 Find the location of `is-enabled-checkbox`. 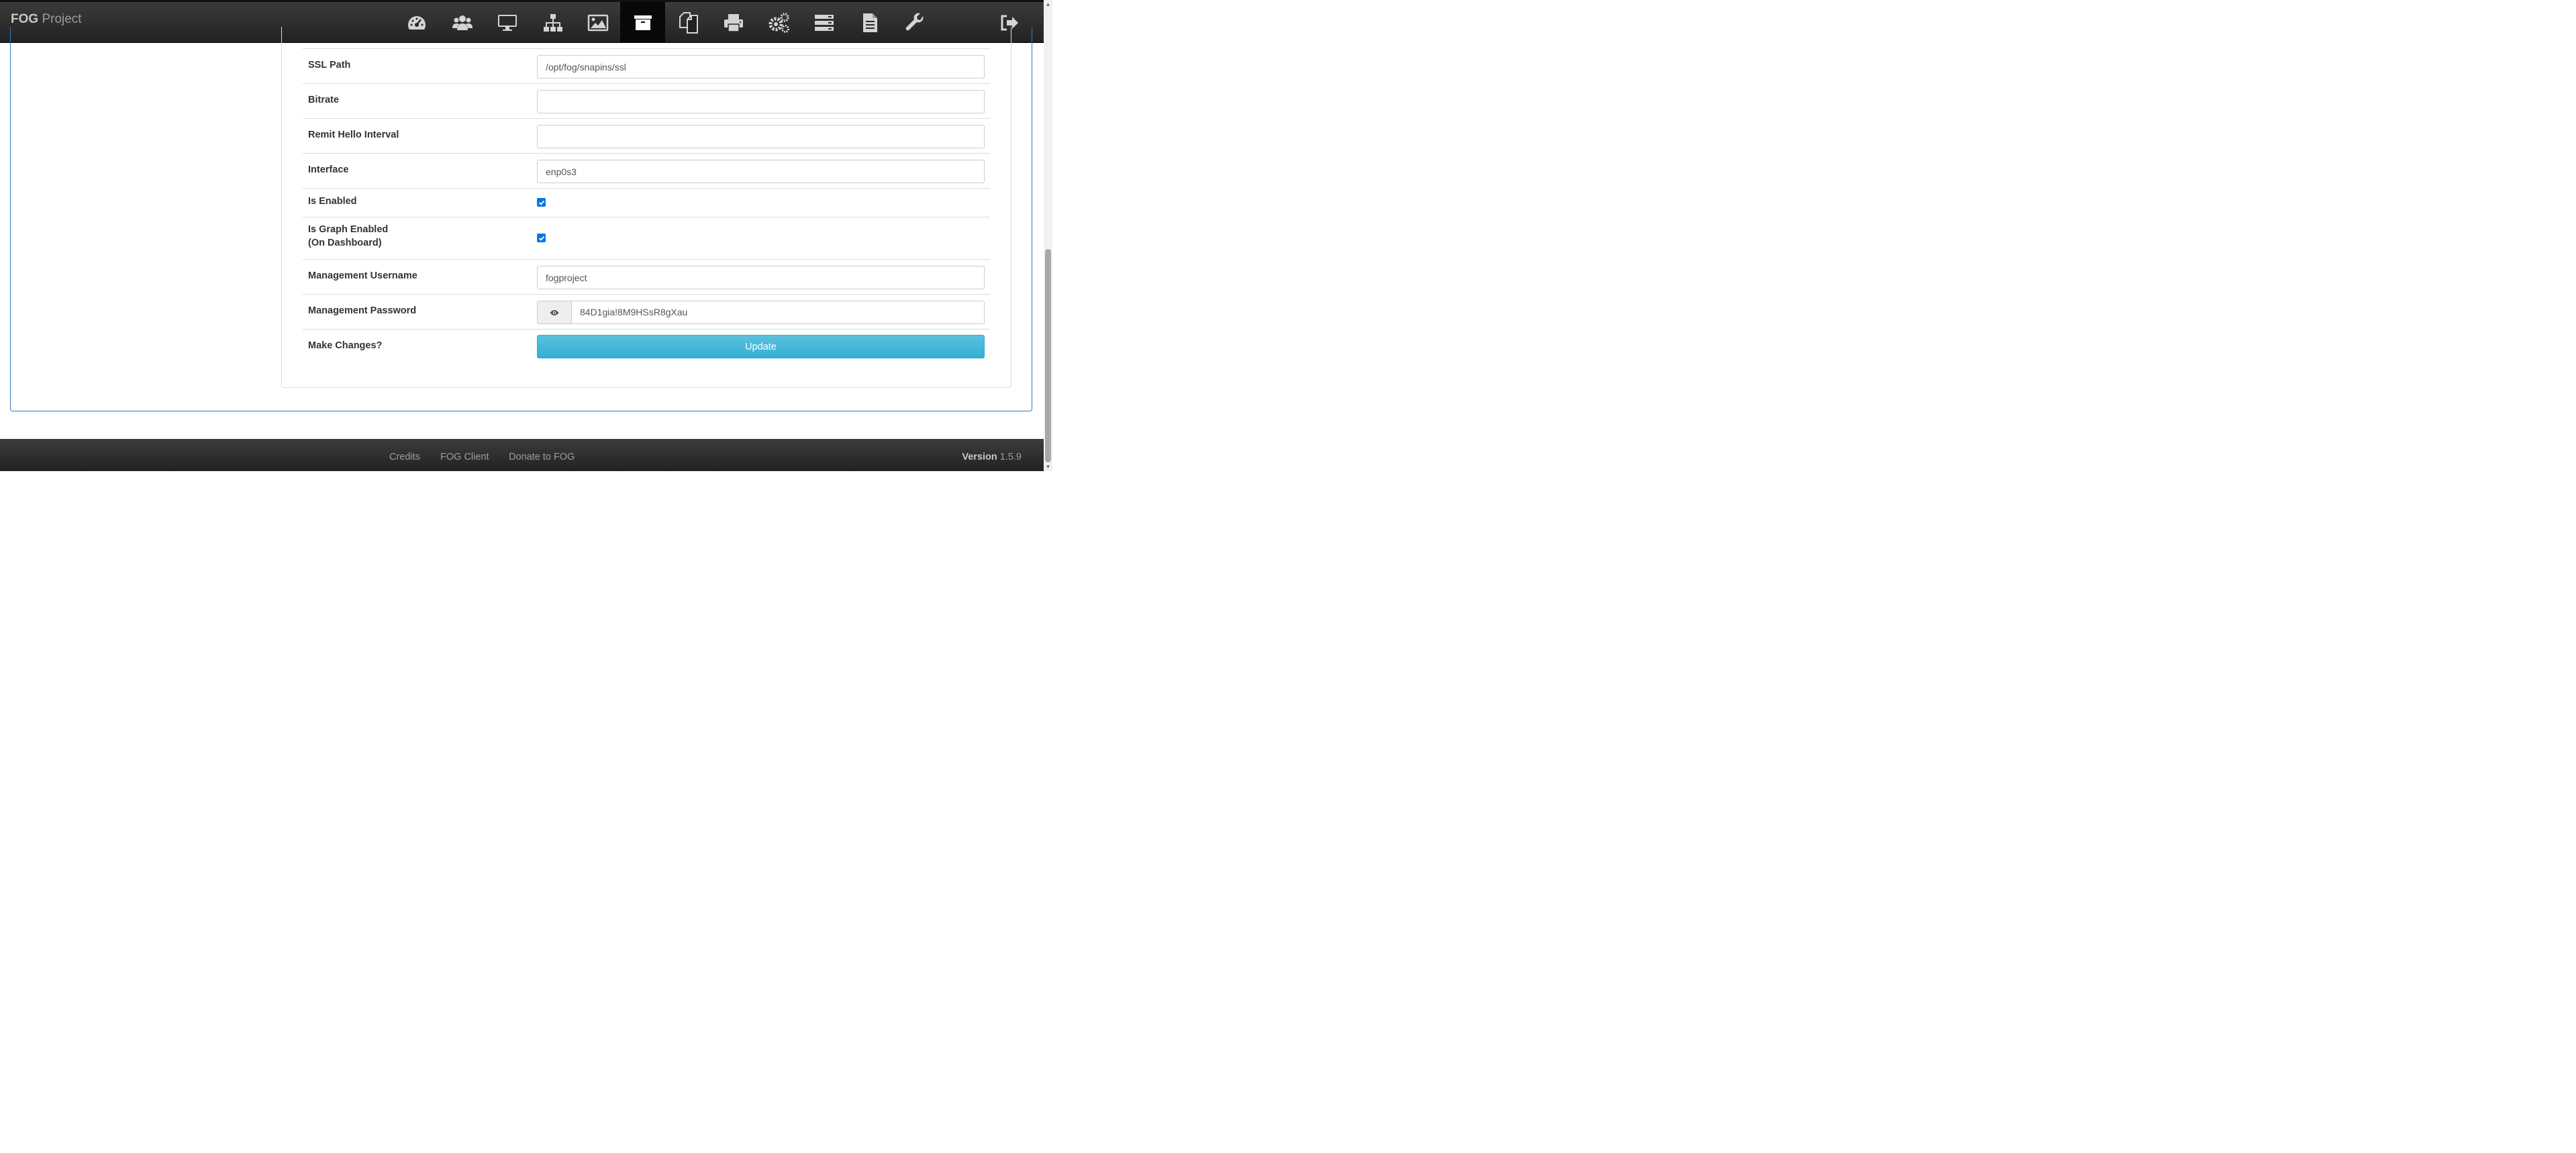

is-enabled-checkbox is located at coordinates (541, 202).